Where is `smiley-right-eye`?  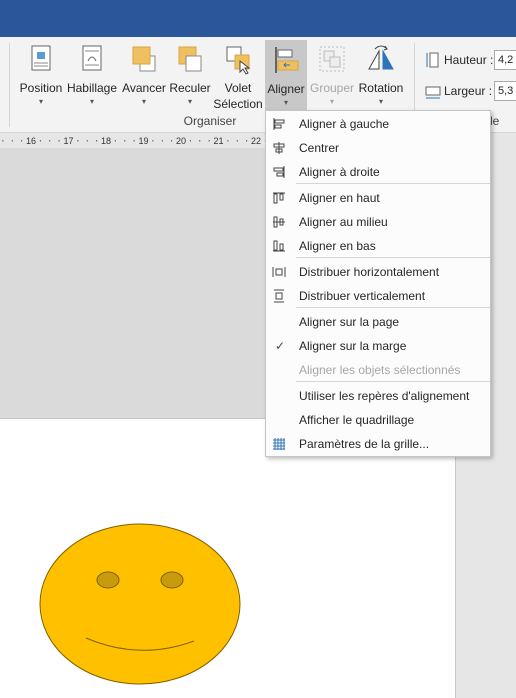
smiley-right-eye is located at coordinates (172, 580).